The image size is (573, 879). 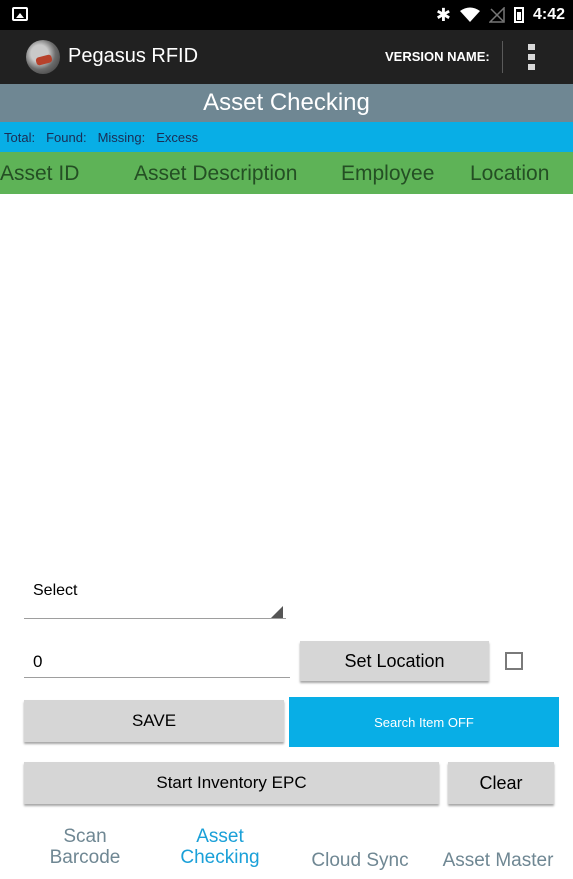 What do you see at coordinates (121, 137) in the screenshot?
I see `missing-label: Missing:` at bounding box center [121, 137].